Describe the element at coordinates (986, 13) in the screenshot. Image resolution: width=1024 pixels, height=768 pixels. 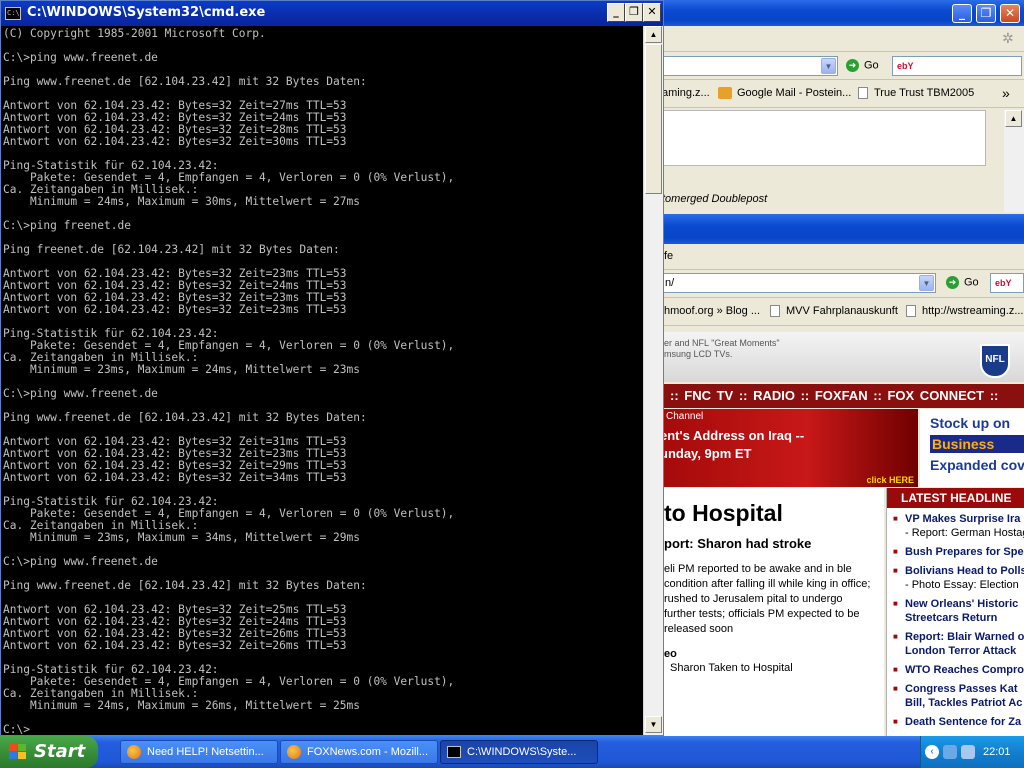
I see `browser-top-maximize-button: ❐` at that location.